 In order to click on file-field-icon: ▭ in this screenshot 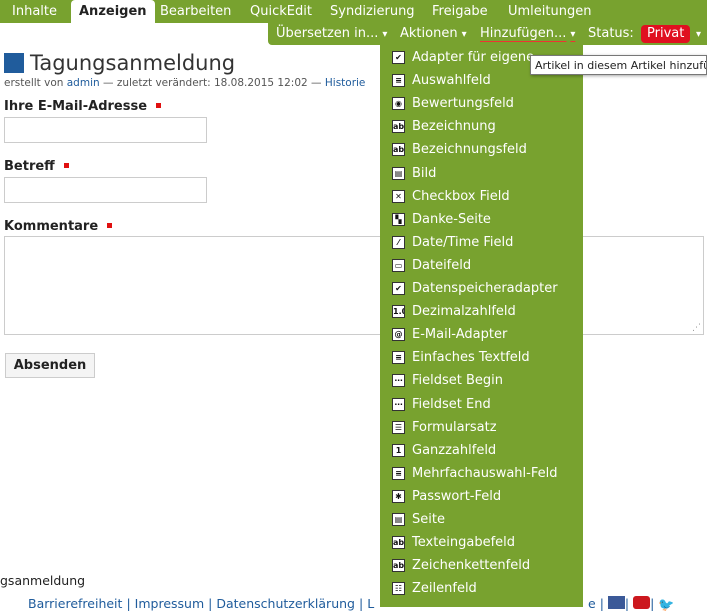, I will do `click(398, 265)`.